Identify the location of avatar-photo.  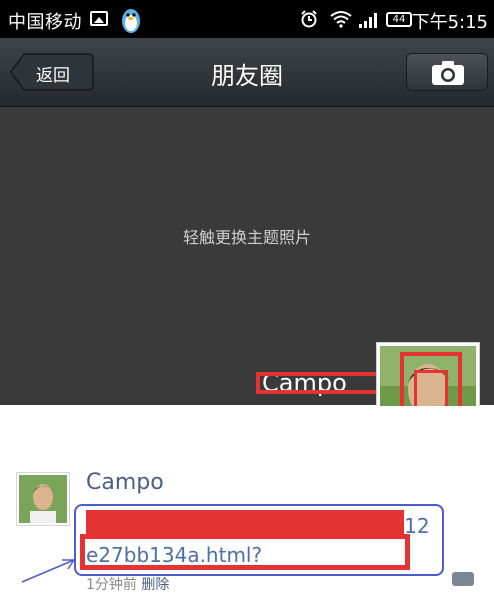
(43, 499).